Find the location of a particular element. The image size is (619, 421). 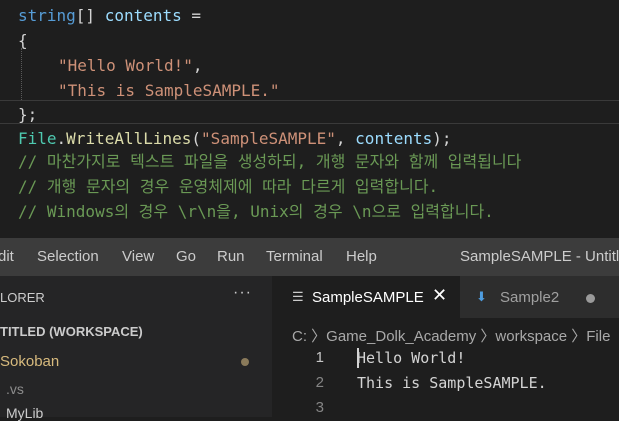

string-literal: "Hello World!" is located at coordinates (125, 65).